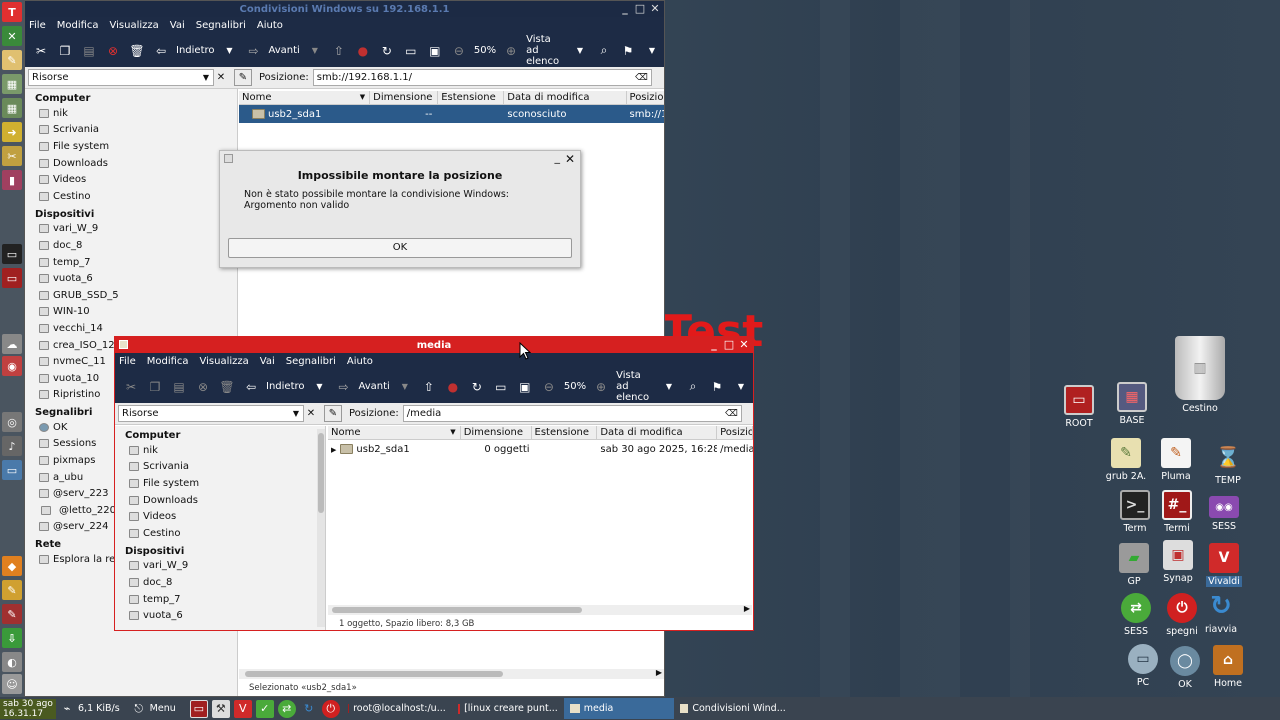  I want to click on delete-icon: ⊗, so click(203, 387).